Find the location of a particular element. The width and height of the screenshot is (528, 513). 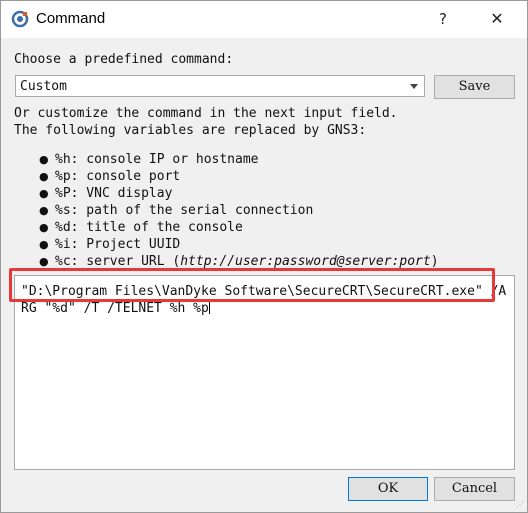

variable-item: ● %s: path of the serial connection is located at coordinates (176, 210).